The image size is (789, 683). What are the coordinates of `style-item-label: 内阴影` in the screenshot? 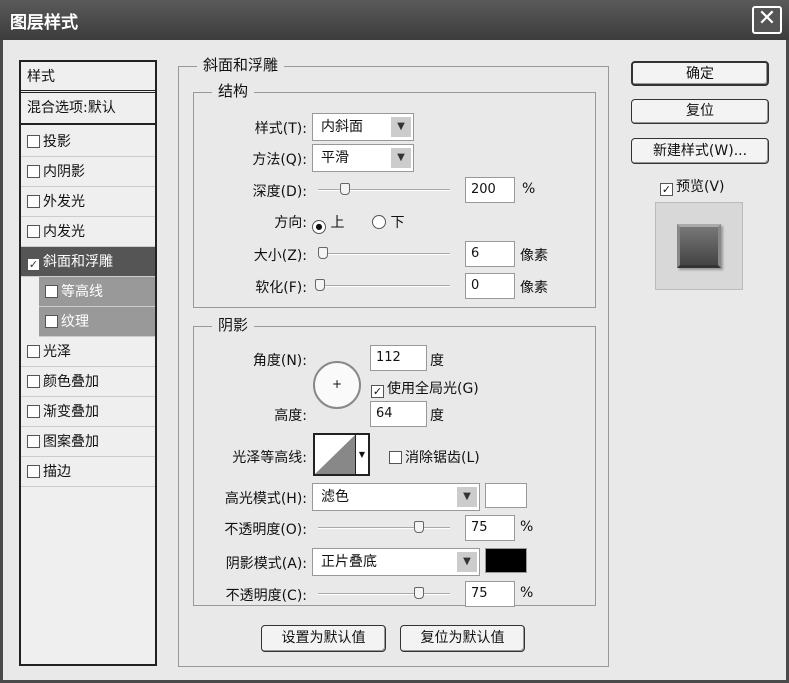 It's located at (64, 172).